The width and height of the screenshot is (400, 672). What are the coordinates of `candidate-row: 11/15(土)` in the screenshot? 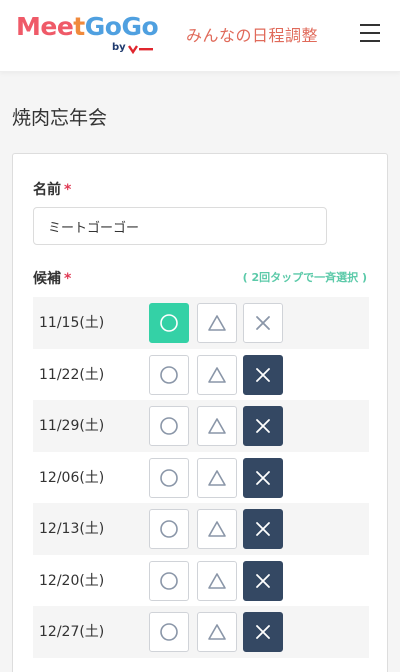 It's located at (201, 323).